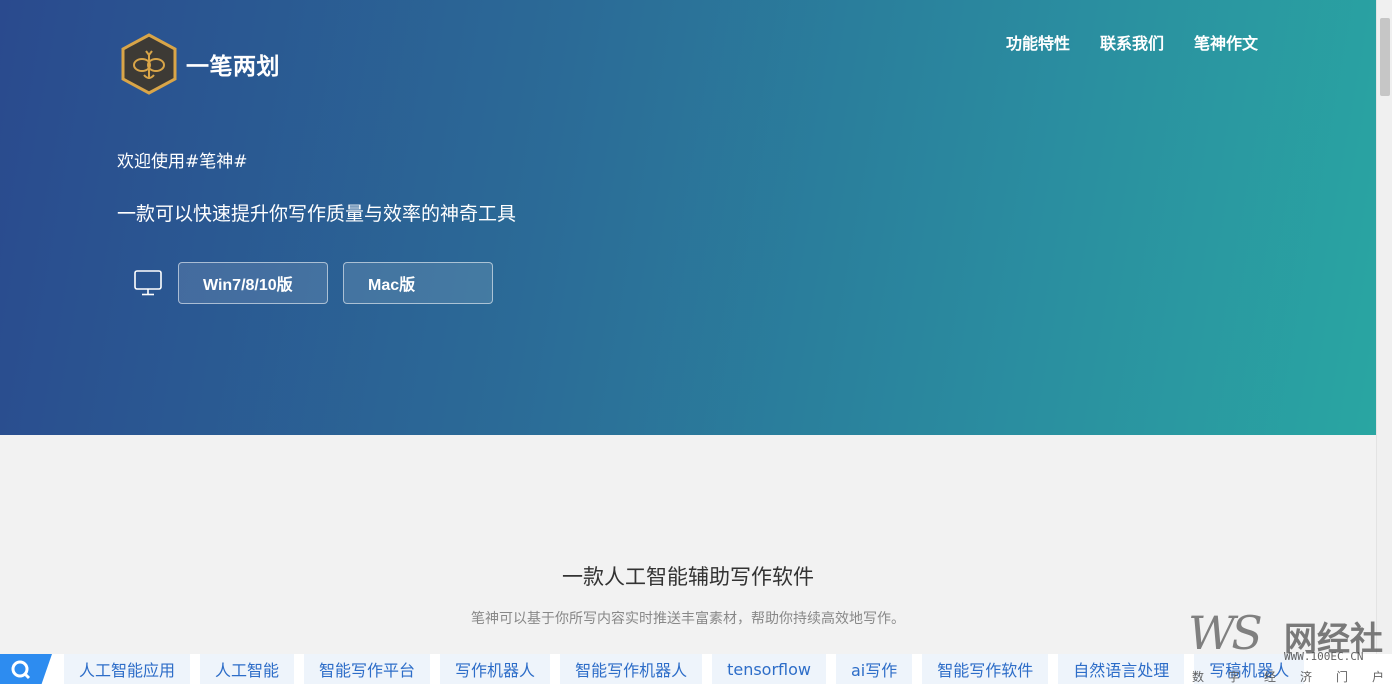 The image size is (1392, 684). Describe the element at coordinates (1226, 42) in the screenshot. I see `nav-essay: 笔神作文` at that location.